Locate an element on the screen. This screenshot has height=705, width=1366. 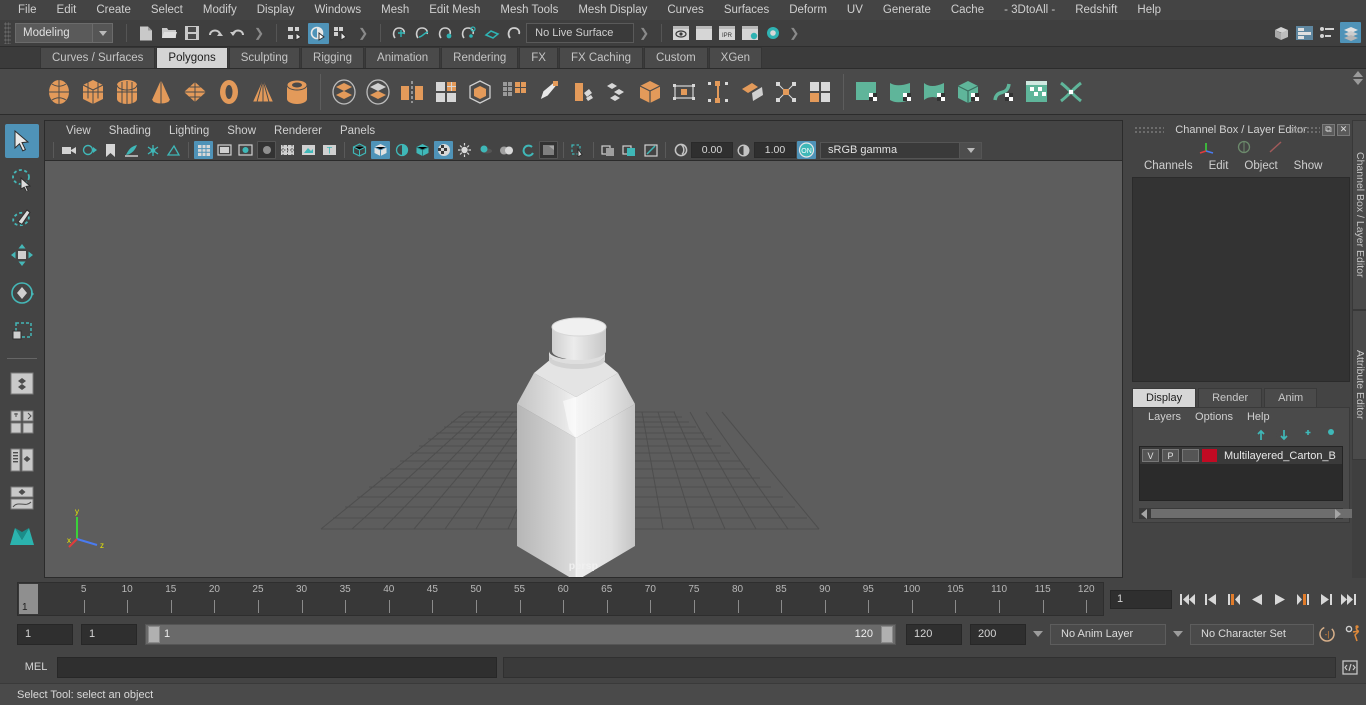
extrude-icon is located at coordinates (684, 92).